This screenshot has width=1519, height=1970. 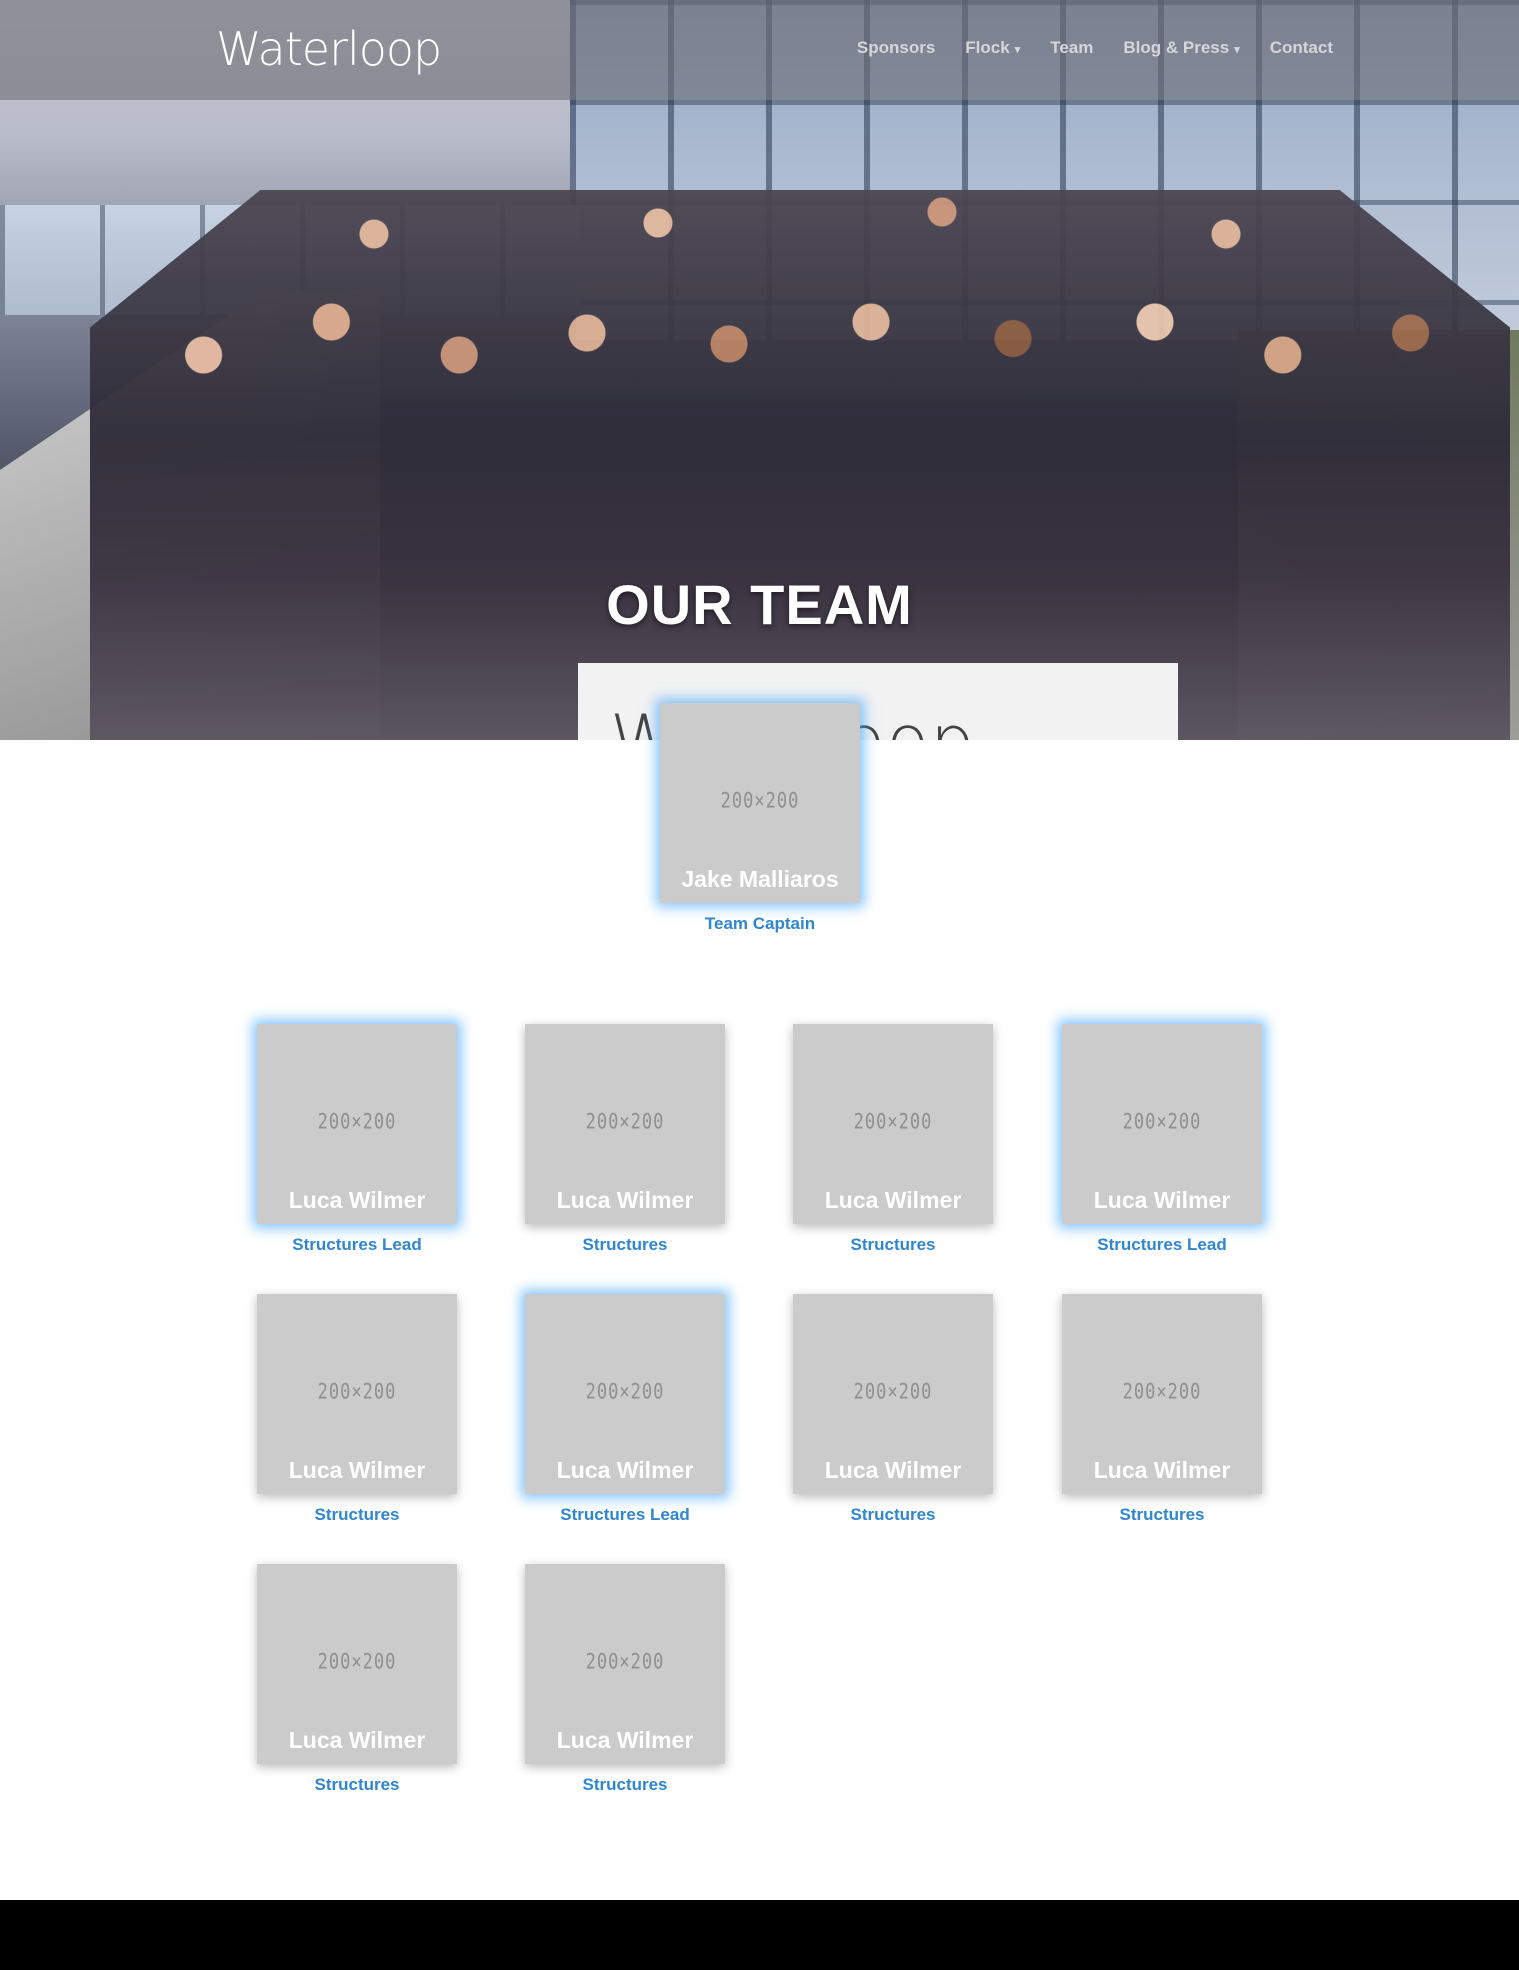 What do you see at coordinates (760, 924) in the screenshot?
I see `member-role: Team Captain` at bounding box center [760, 924].